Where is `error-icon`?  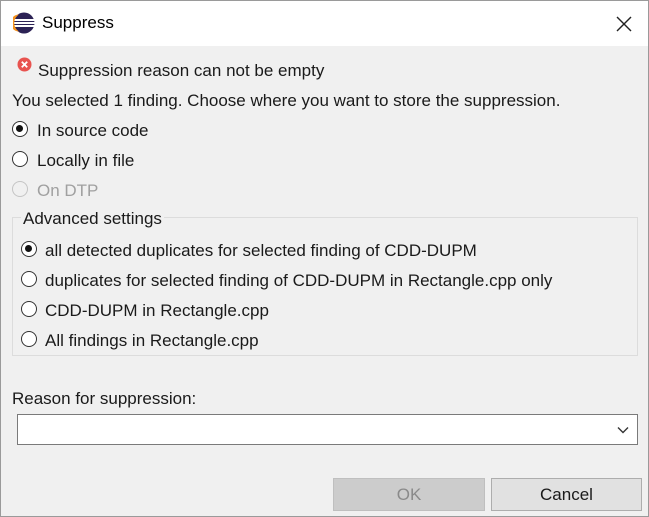
error-icon is located at coordinates (24, 64).